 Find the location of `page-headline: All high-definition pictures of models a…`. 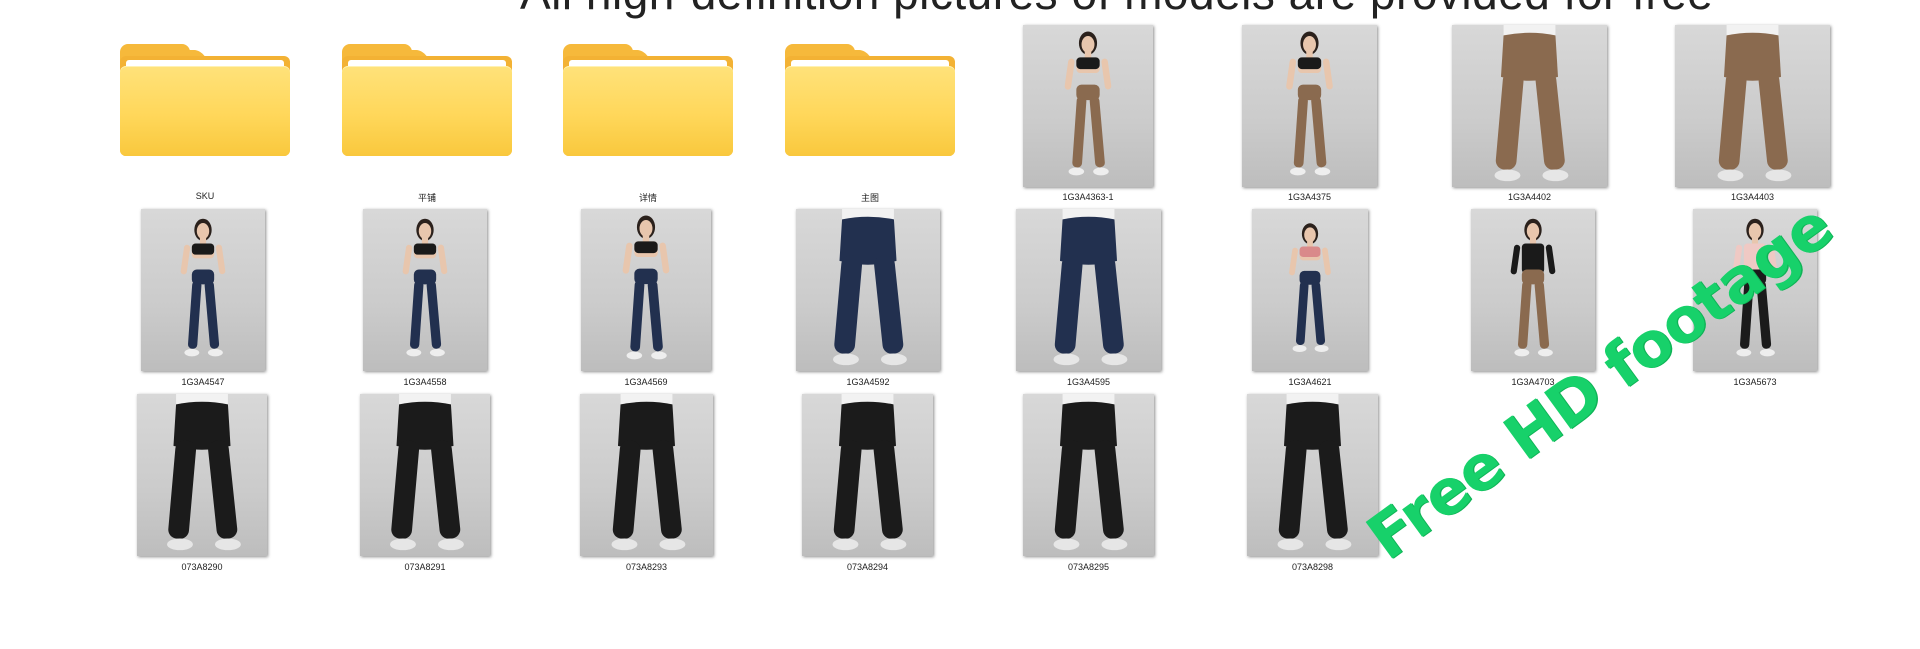

page-headline: All high-definition pictures of models a… is located at coordinates (1116, 10).